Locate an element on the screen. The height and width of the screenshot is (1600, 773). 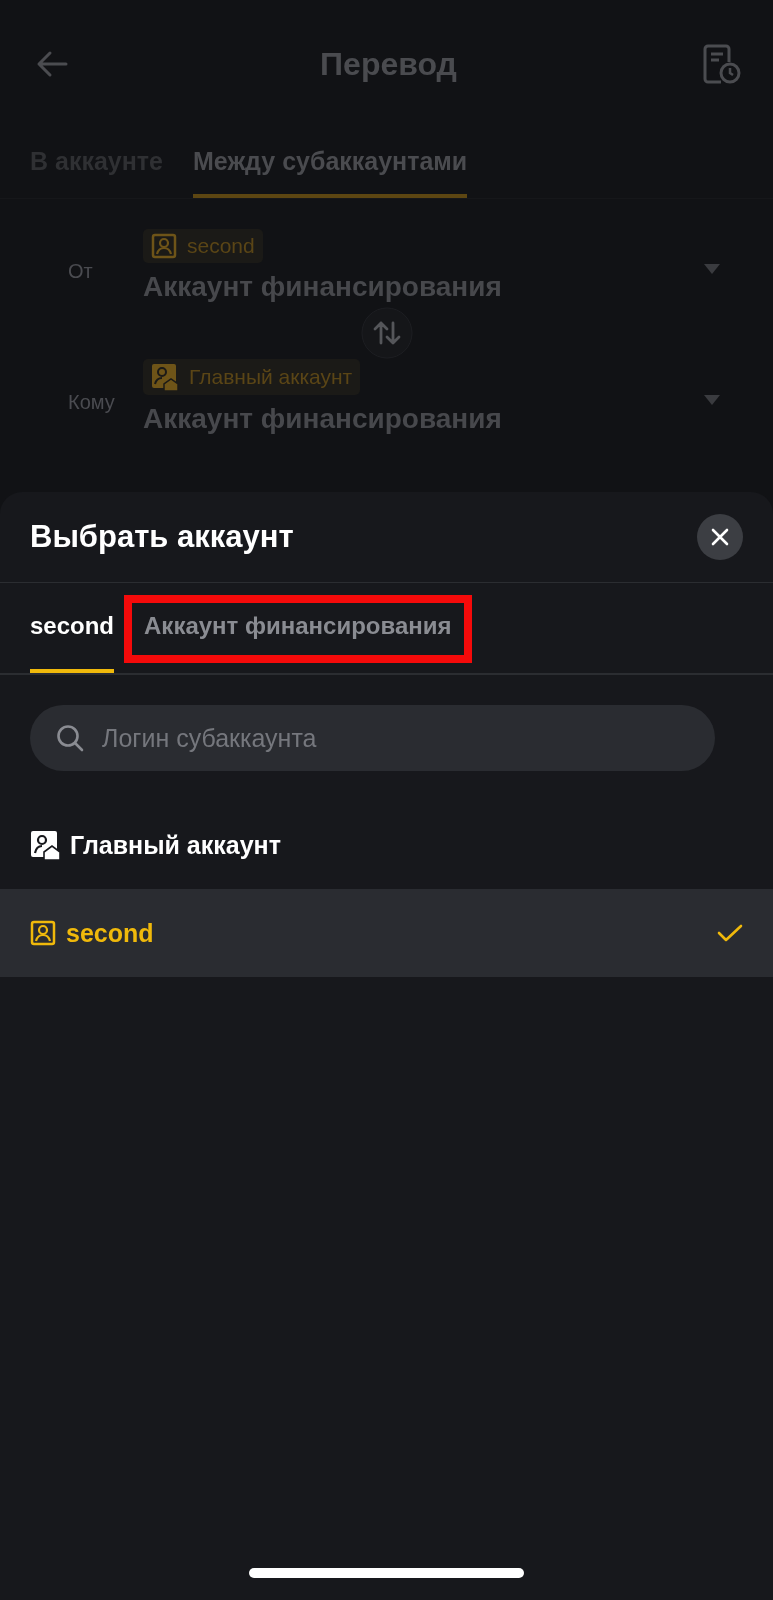
history-icon is located at coordinates (722, 64).